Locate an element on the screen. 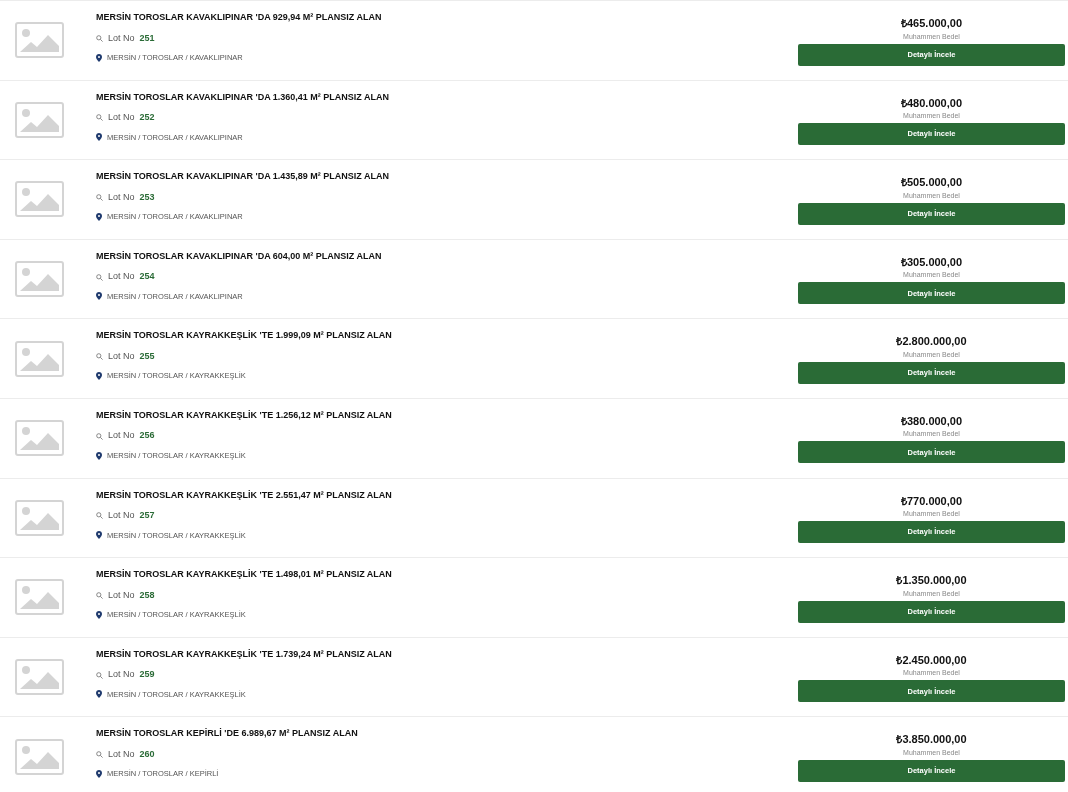 This screenshot has width=1068, height=792. price: ₺380.000,00 is located at coordinates (931, 421).